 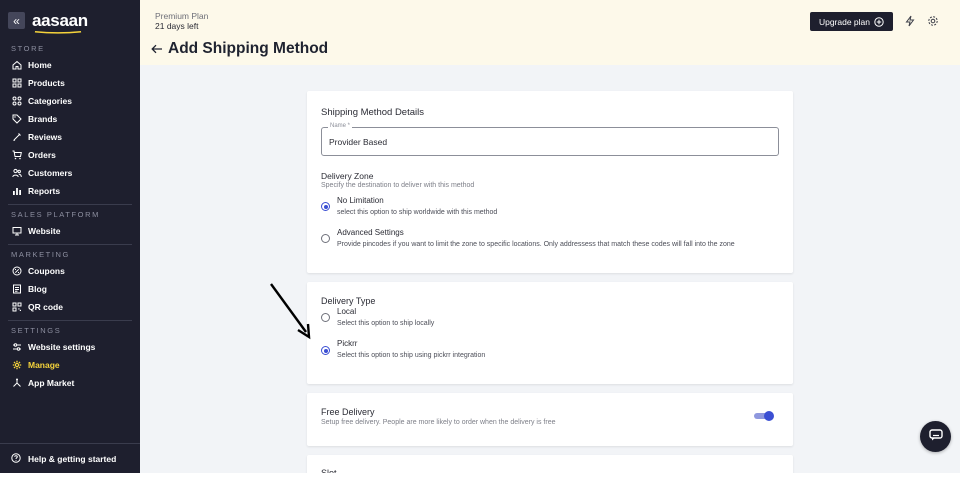 I want to click on sidebar-header: « aasaan, so click(x=70, y=20).